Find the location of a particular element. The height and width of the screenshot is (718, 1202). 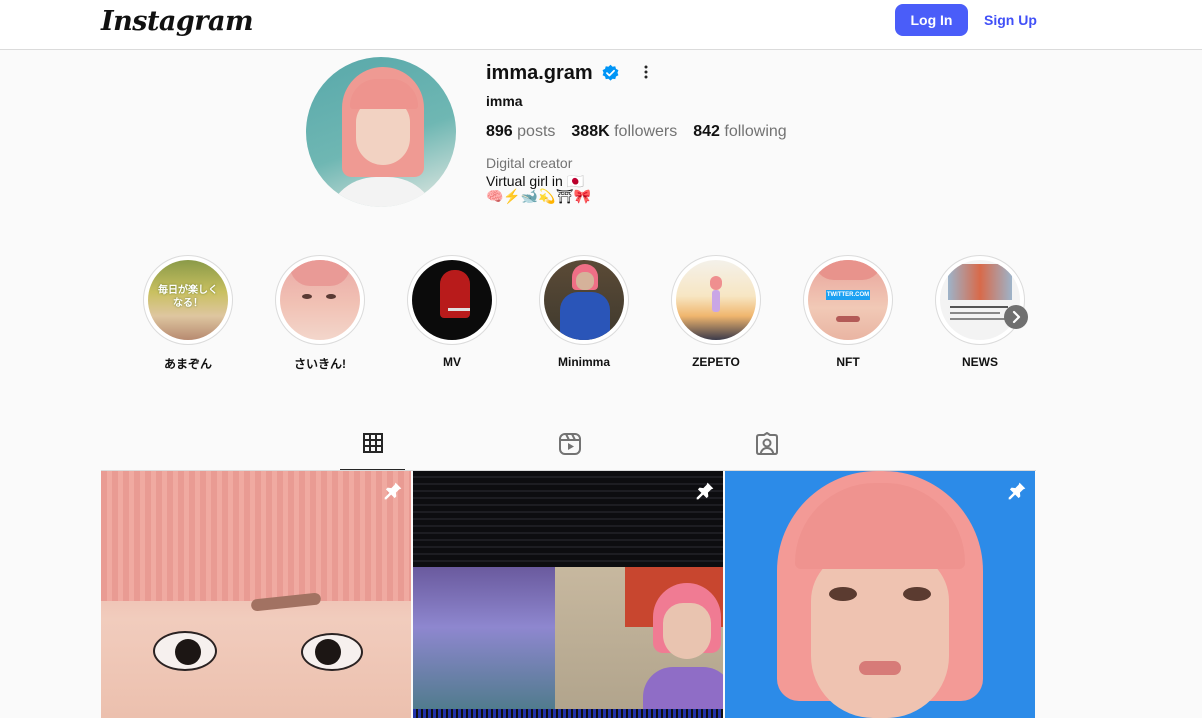

top-nav: Instagram Log In Sign Up is located at coordinates (601, 25).